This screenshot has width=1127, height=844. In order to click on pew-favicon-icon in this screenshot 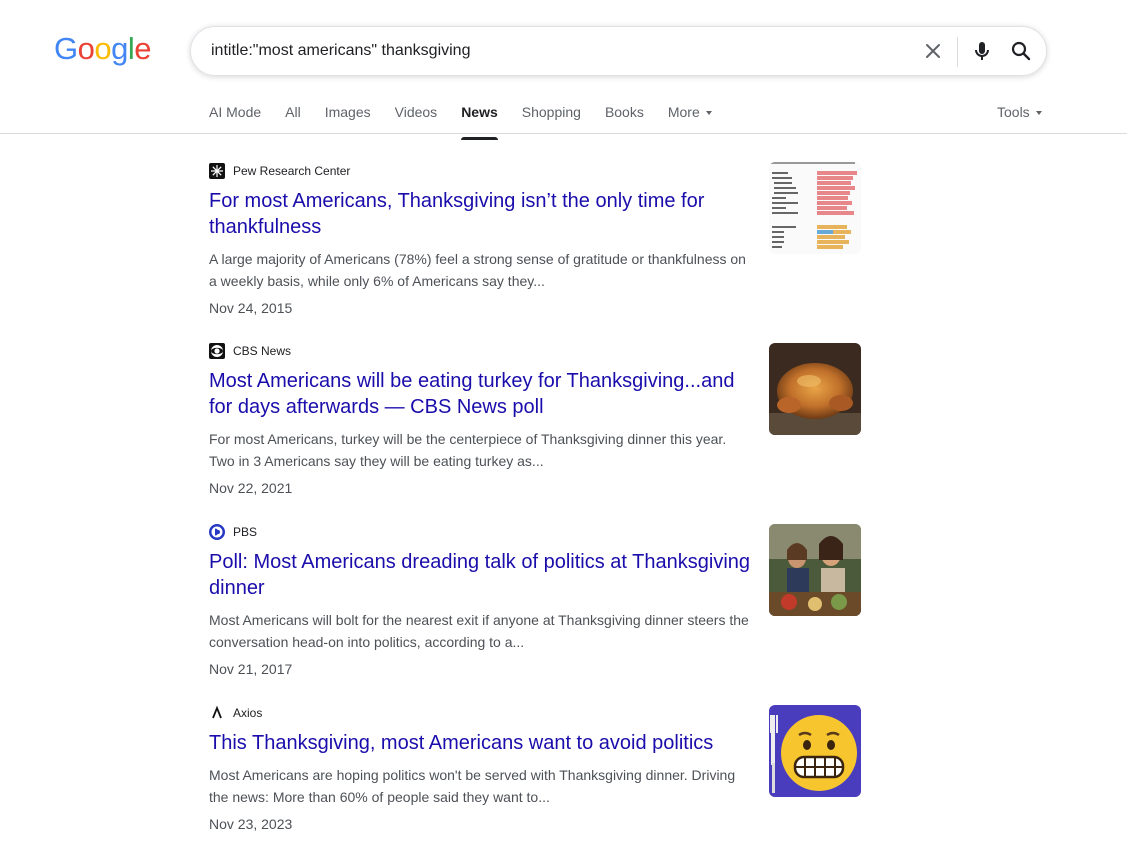, I will do `click(217, 171)`.